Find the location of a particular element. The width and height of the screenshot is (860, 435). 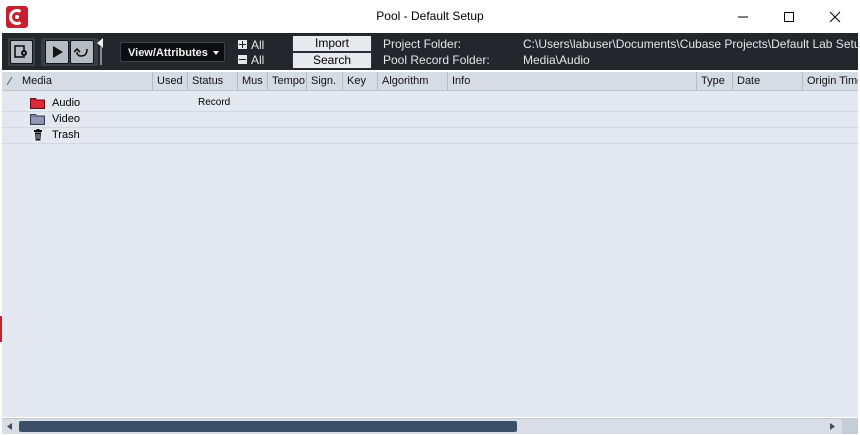

close-icon is located at coordinates (835, 17).